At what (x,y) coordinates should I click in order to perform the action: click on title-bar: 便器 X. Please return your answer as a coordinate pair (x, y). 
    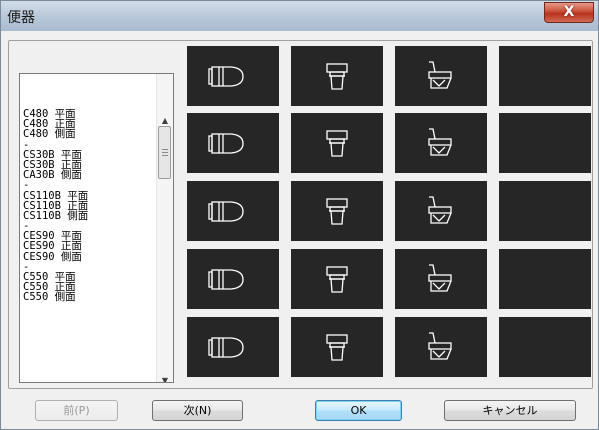
    Looking at the image, I should click on (299, 16).